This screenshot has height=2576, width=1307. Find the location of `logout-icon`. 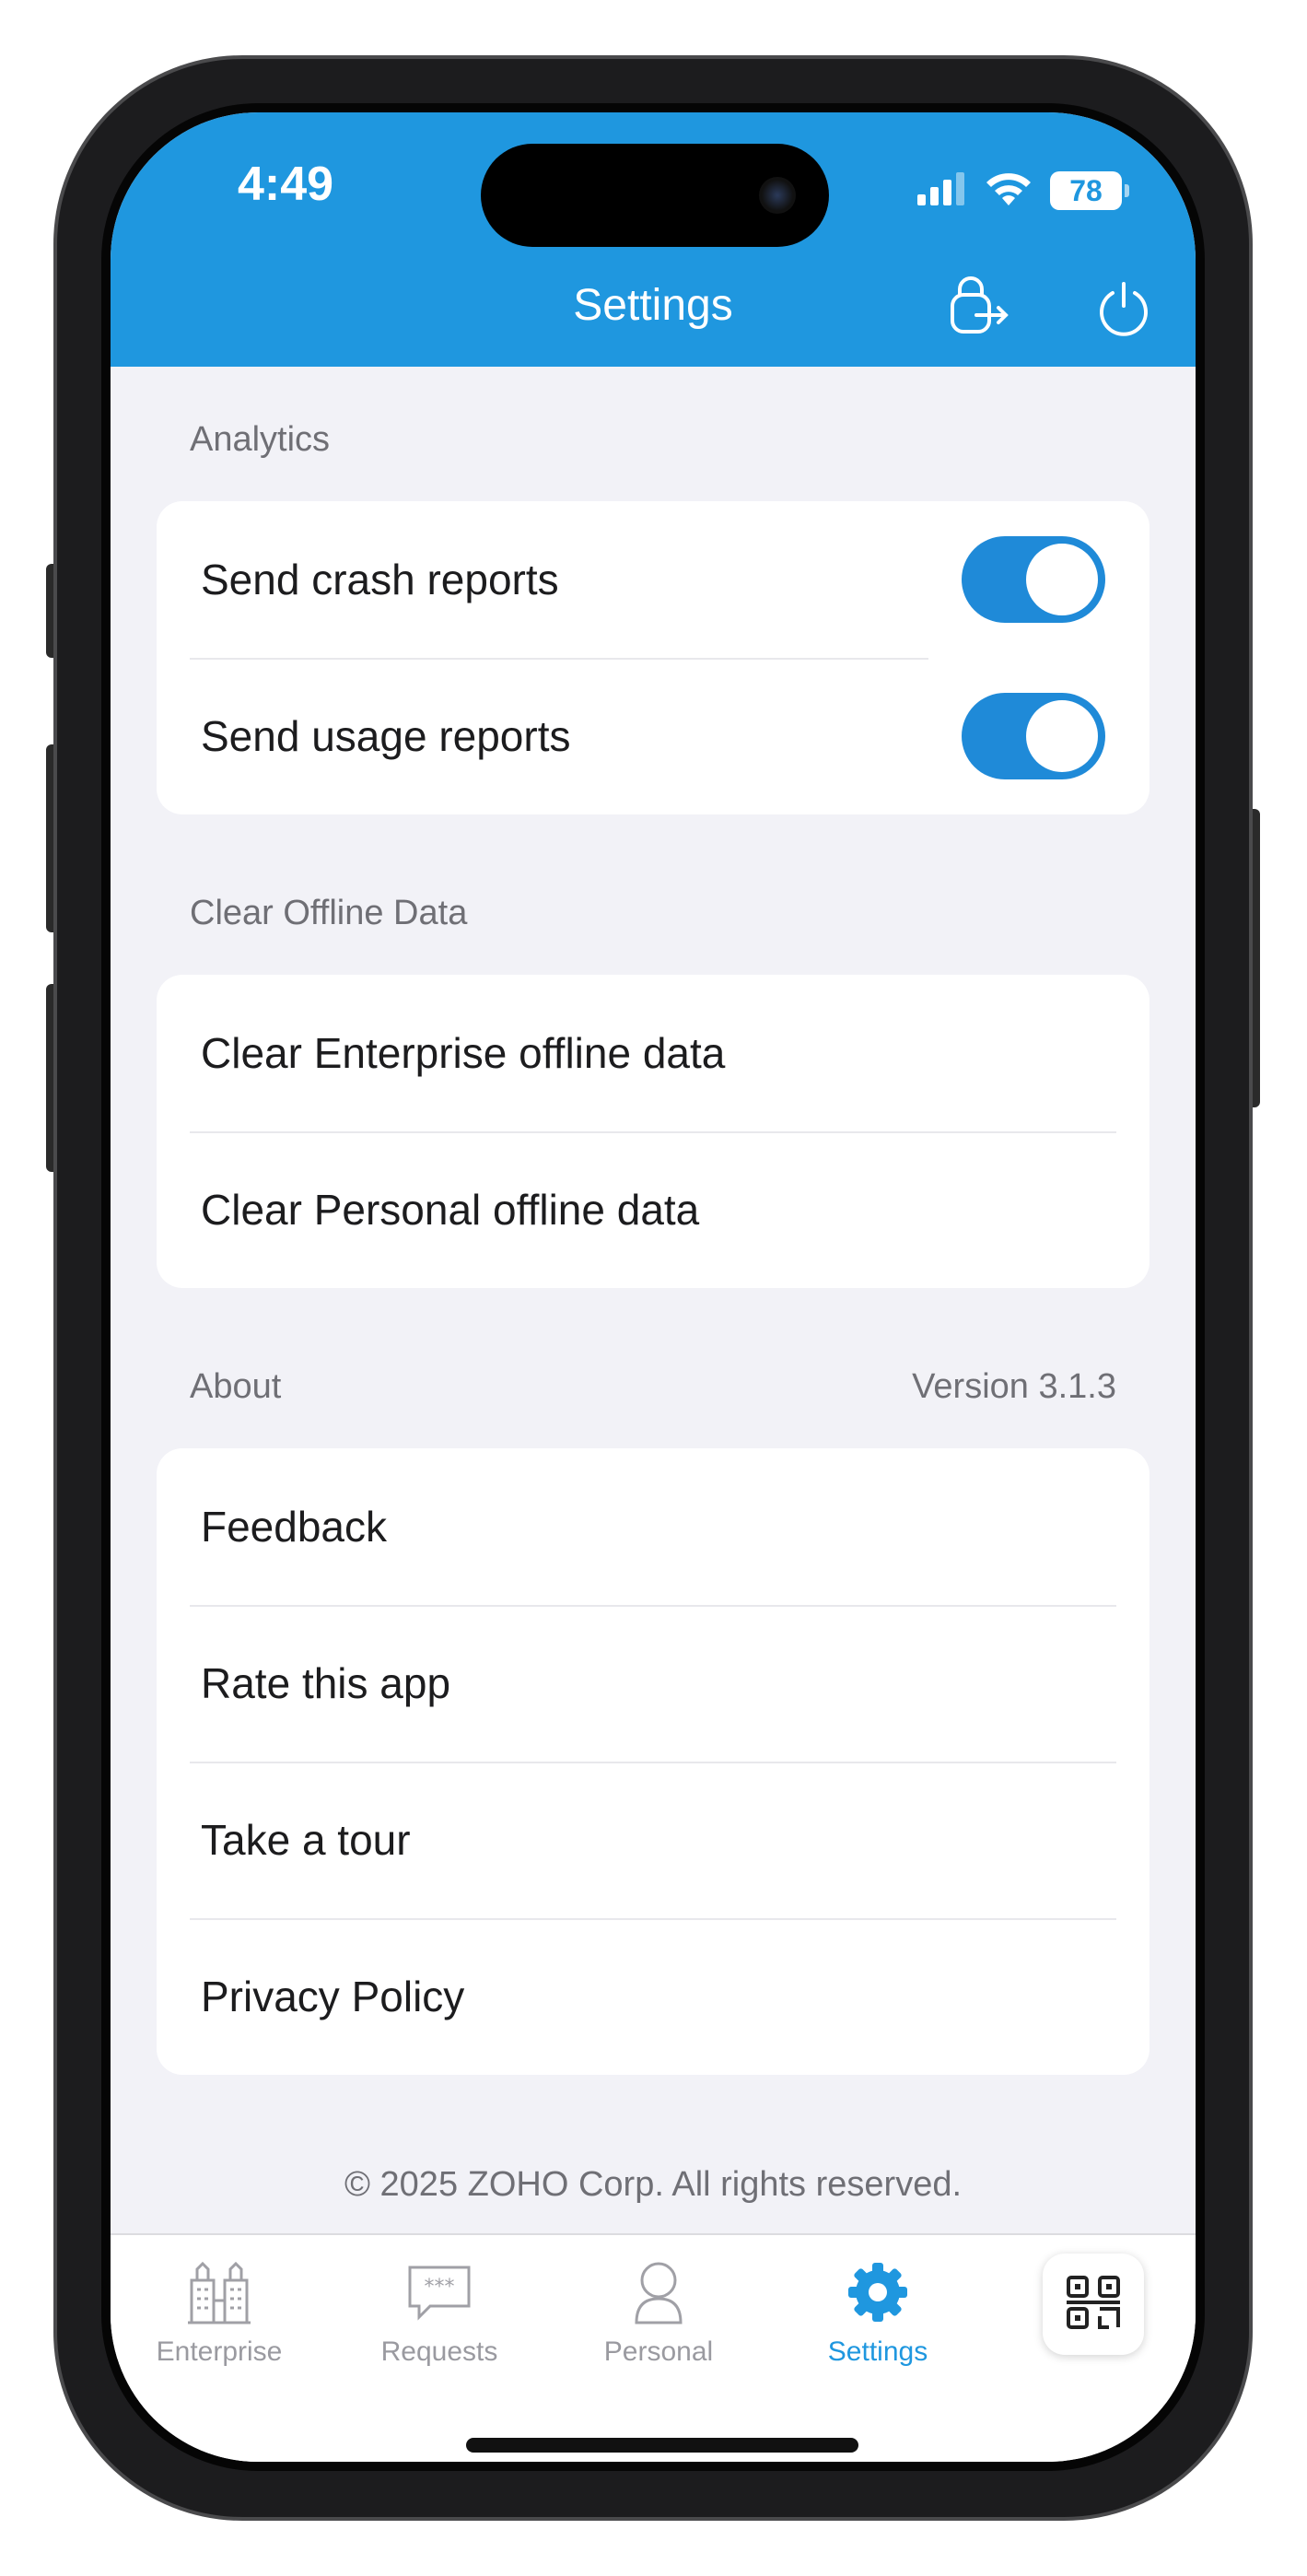

logout-icon is located at coordinates (978, 308).